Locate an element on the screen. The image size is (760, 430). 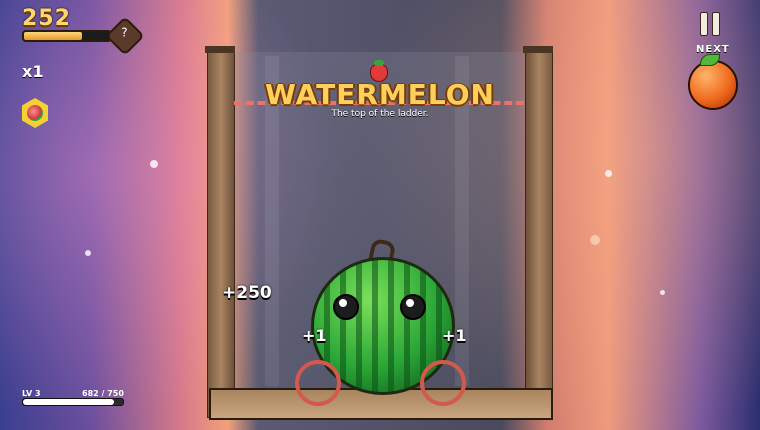
level-label: LV 3 is located at coordinates (31, 393).